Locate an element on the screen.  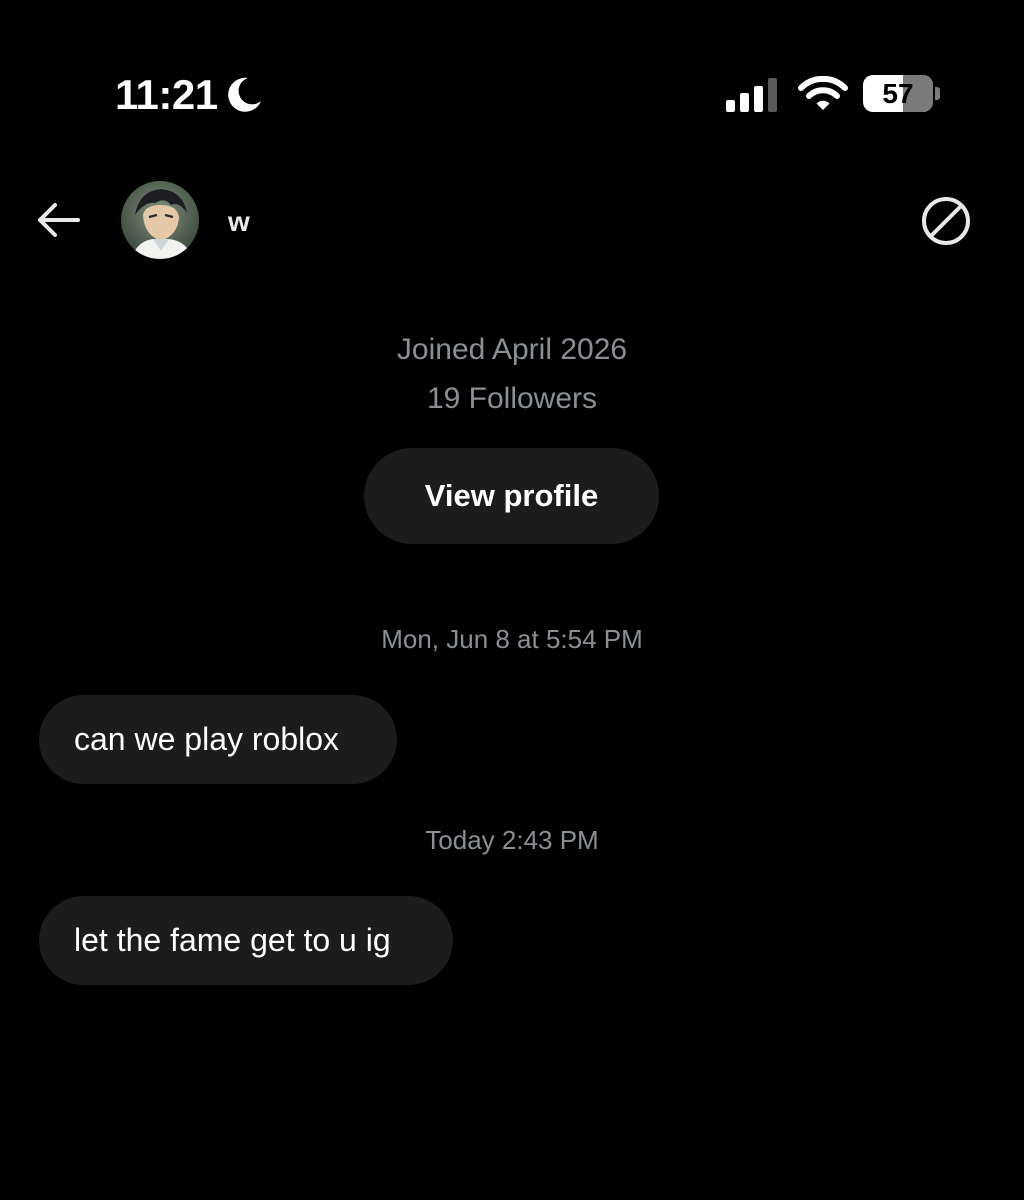
message-timestamp: Today 2:43 PM is located at coordinates (512, 840).